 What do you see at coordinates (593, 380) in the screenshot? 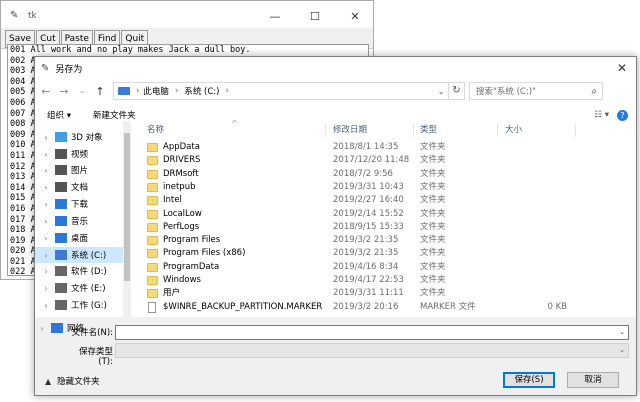
I see `cancel-button: 取消` at bounding box center [593, 380].